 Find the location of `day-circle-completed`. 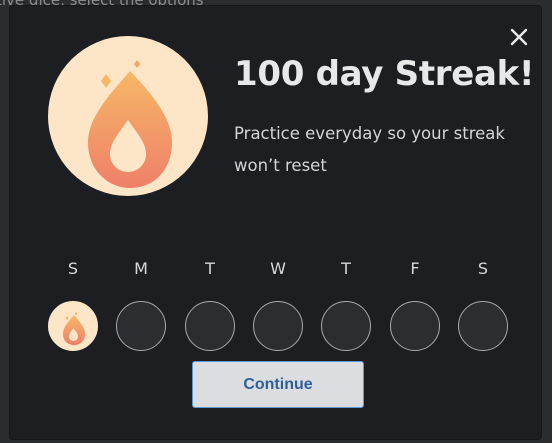

day-circle-completed is located at coordinates (73, 326).